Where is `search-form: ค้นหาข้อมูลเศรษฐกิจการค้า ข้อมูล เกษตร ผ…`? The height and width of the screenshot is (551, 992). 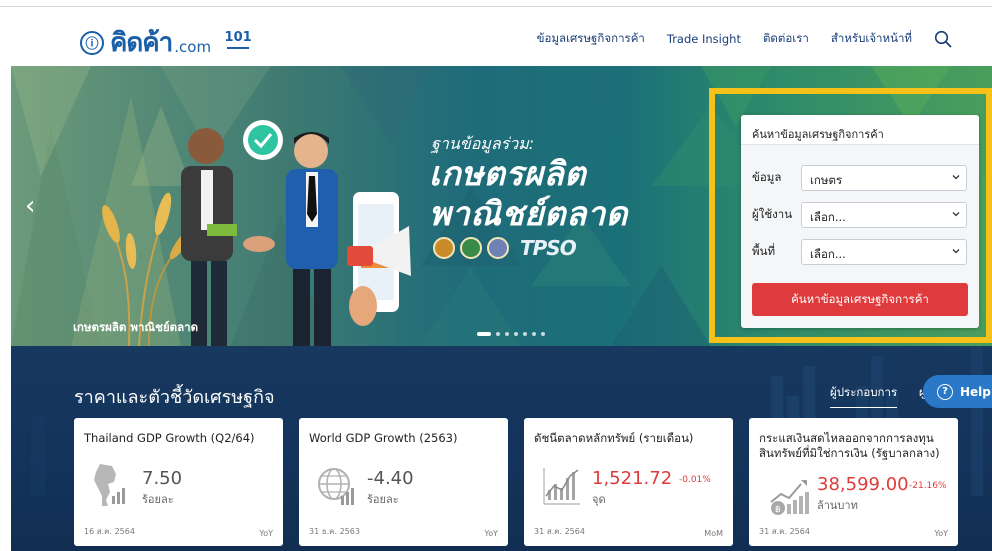
search-form: ค้นหาข้อมูลเศรษฐกิจการค้า ข้อมูล เกษตร ผ… is located at coordinates (860, 221).